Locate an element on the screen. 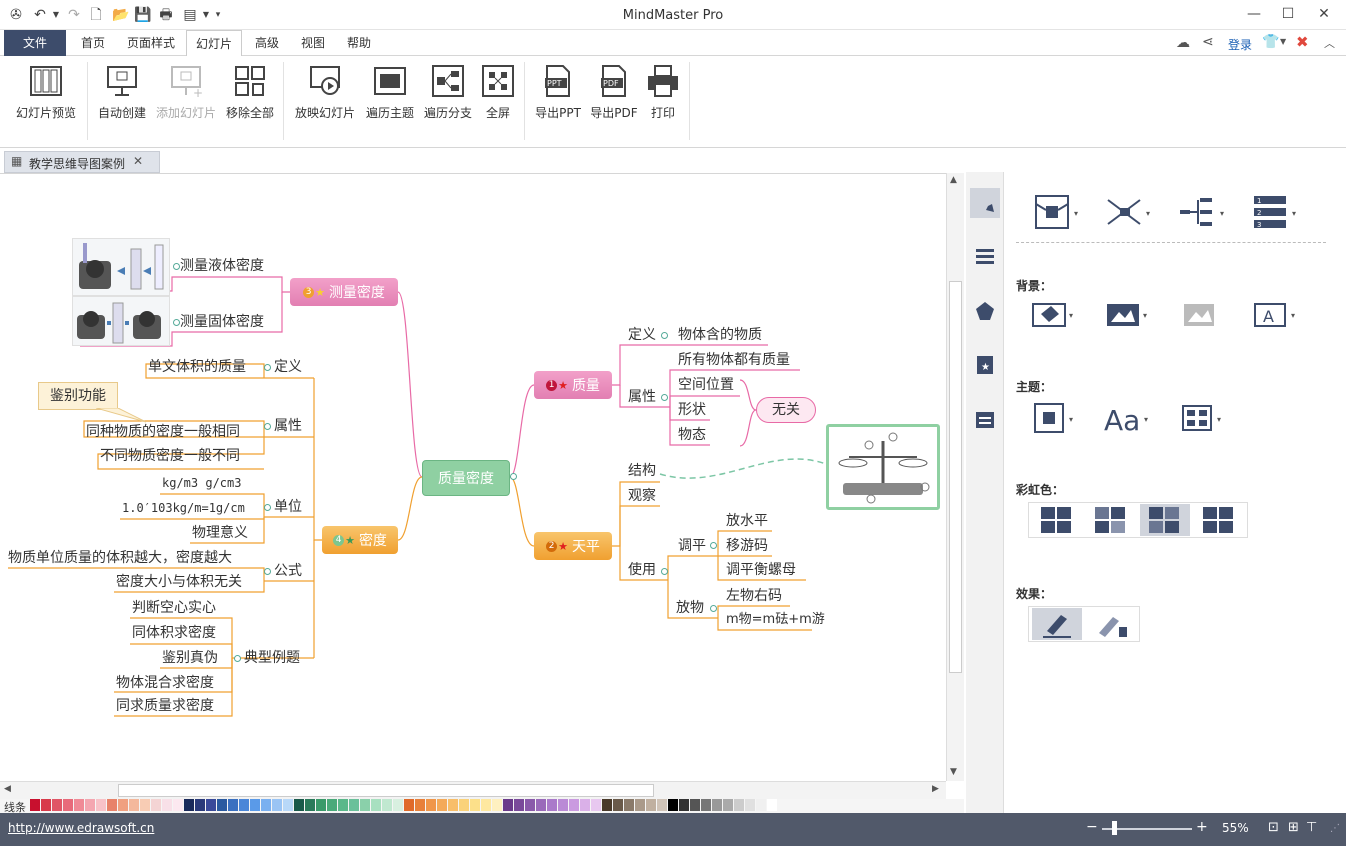 The height and width of the screenshot is (846, 1346). node-ex4: 物体混合求密度 is located at coordinates (165, 683).